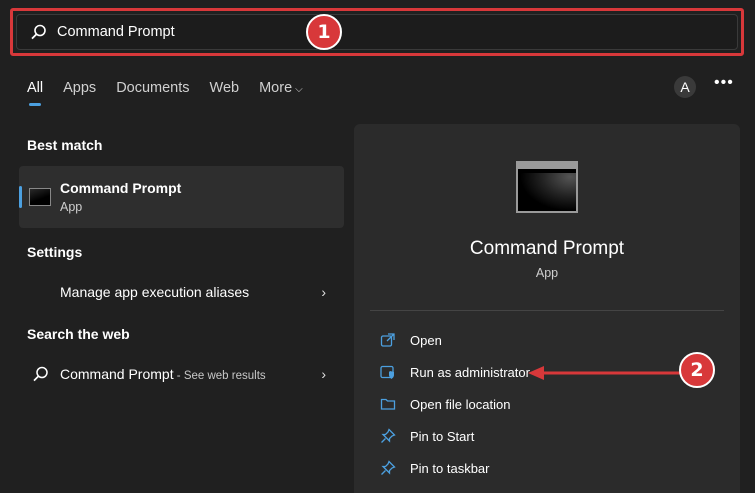  Describe the element at coordinates (55, 252) in the screenshot. I see `settings-heading: Settings` at that location.